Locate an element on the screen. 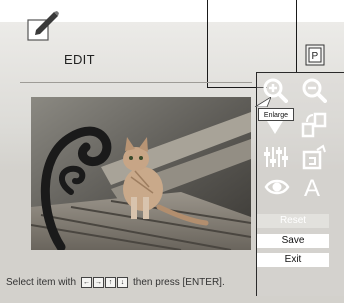 The width and height of the screenshot is (344, 303). tooltip-pointer is located at coordinates (263, 102).